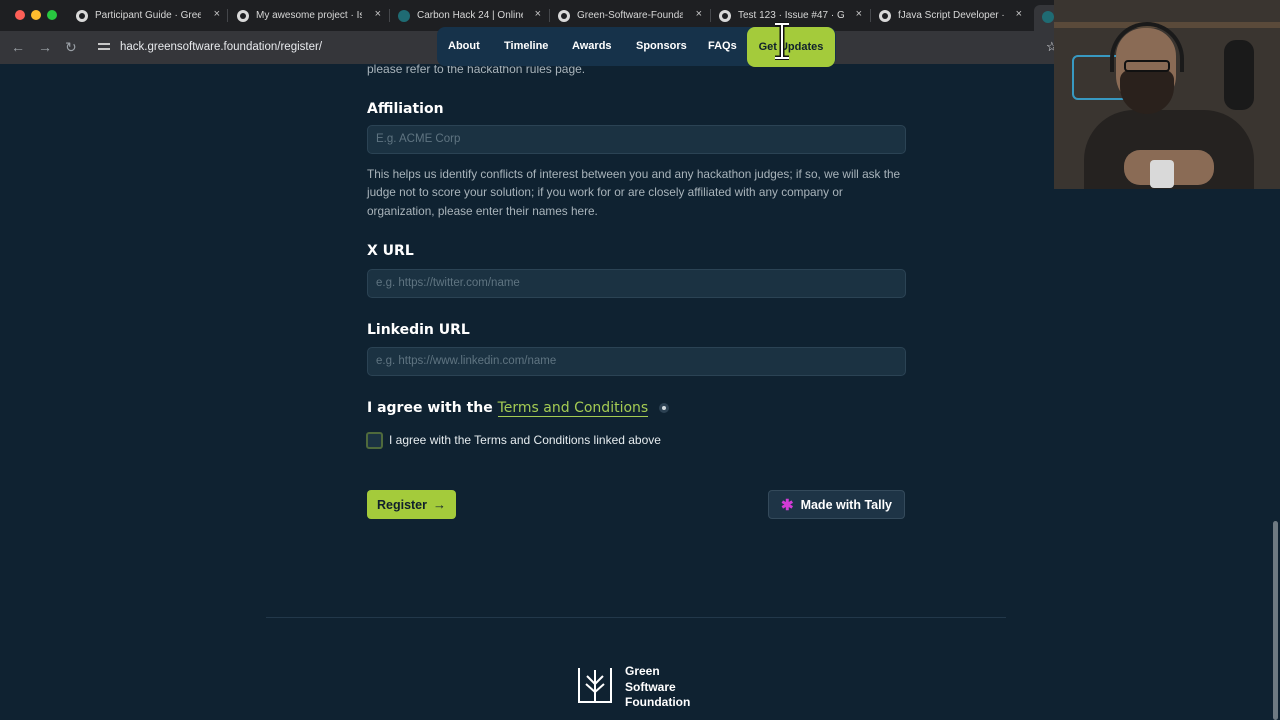 This screenshot has width=1280, height=720. Describe the element at coordinates (52, 15) in the screenshot. I see `maximize-window-button` at that location.